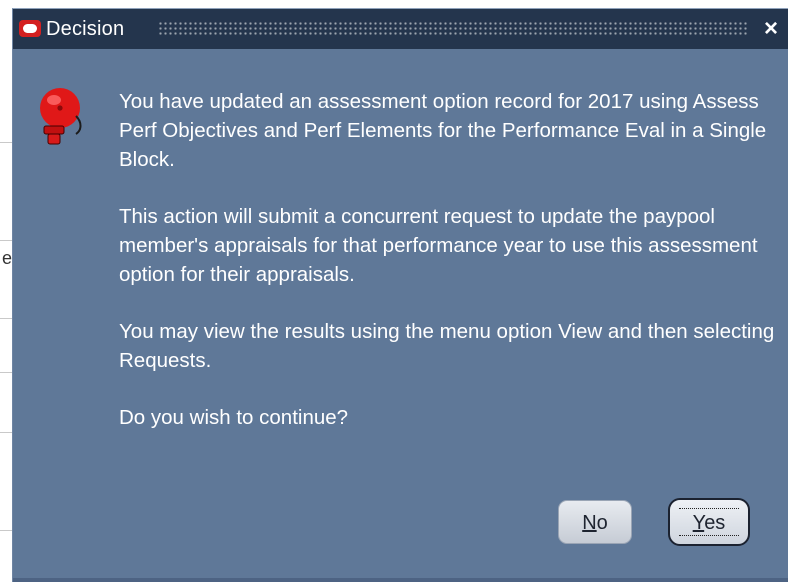  What do you see at coordinates (589, 523) in the screenshot?
I see `no-button-mnemonic: N` at bounding box center [589, 523].